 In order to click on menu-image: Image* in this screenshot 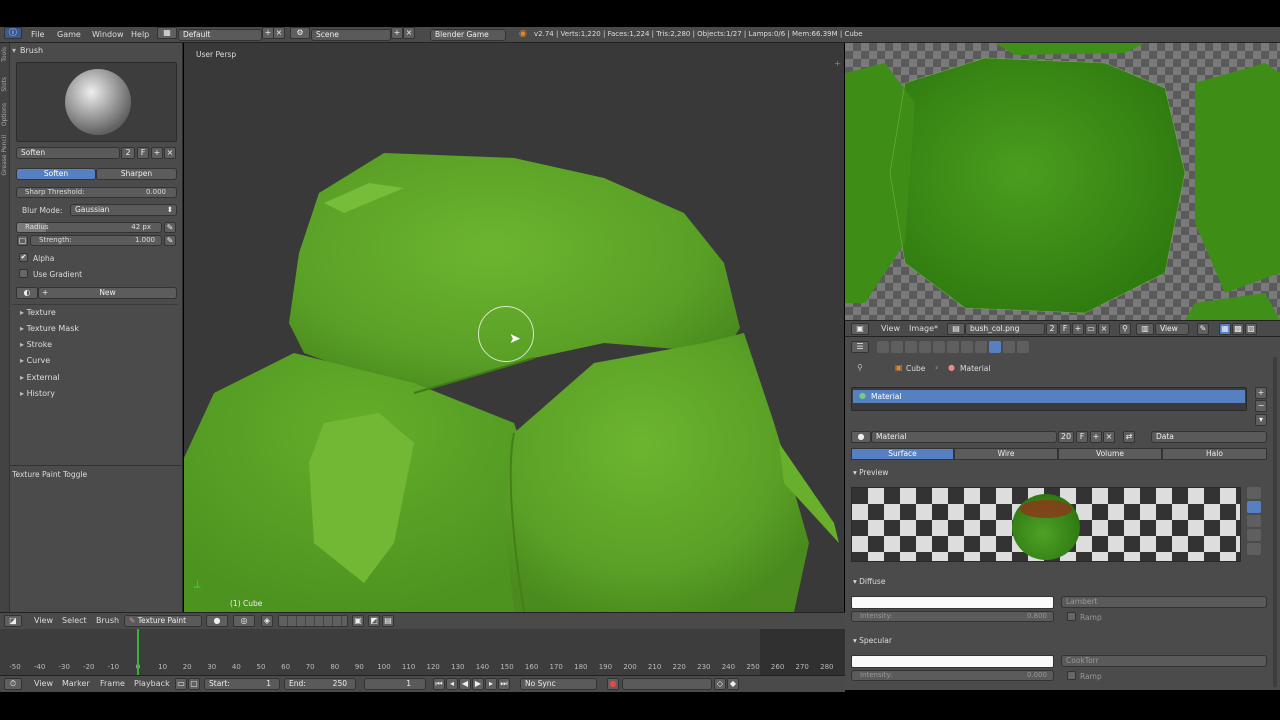, I will do `click(923, 328)`.